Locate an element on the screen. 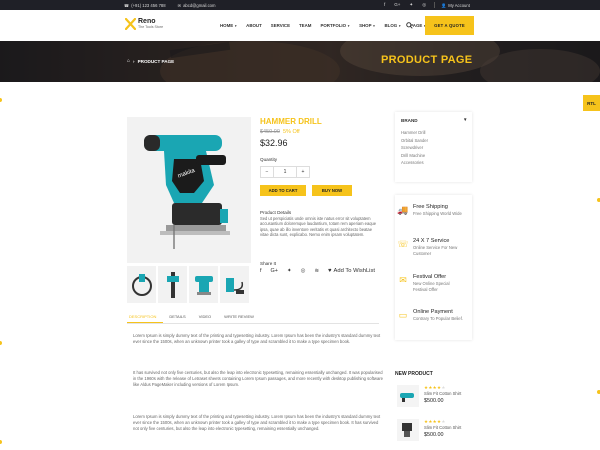  feature-subtitle: Online Service For New Customer is located at coordinates (435, 250).